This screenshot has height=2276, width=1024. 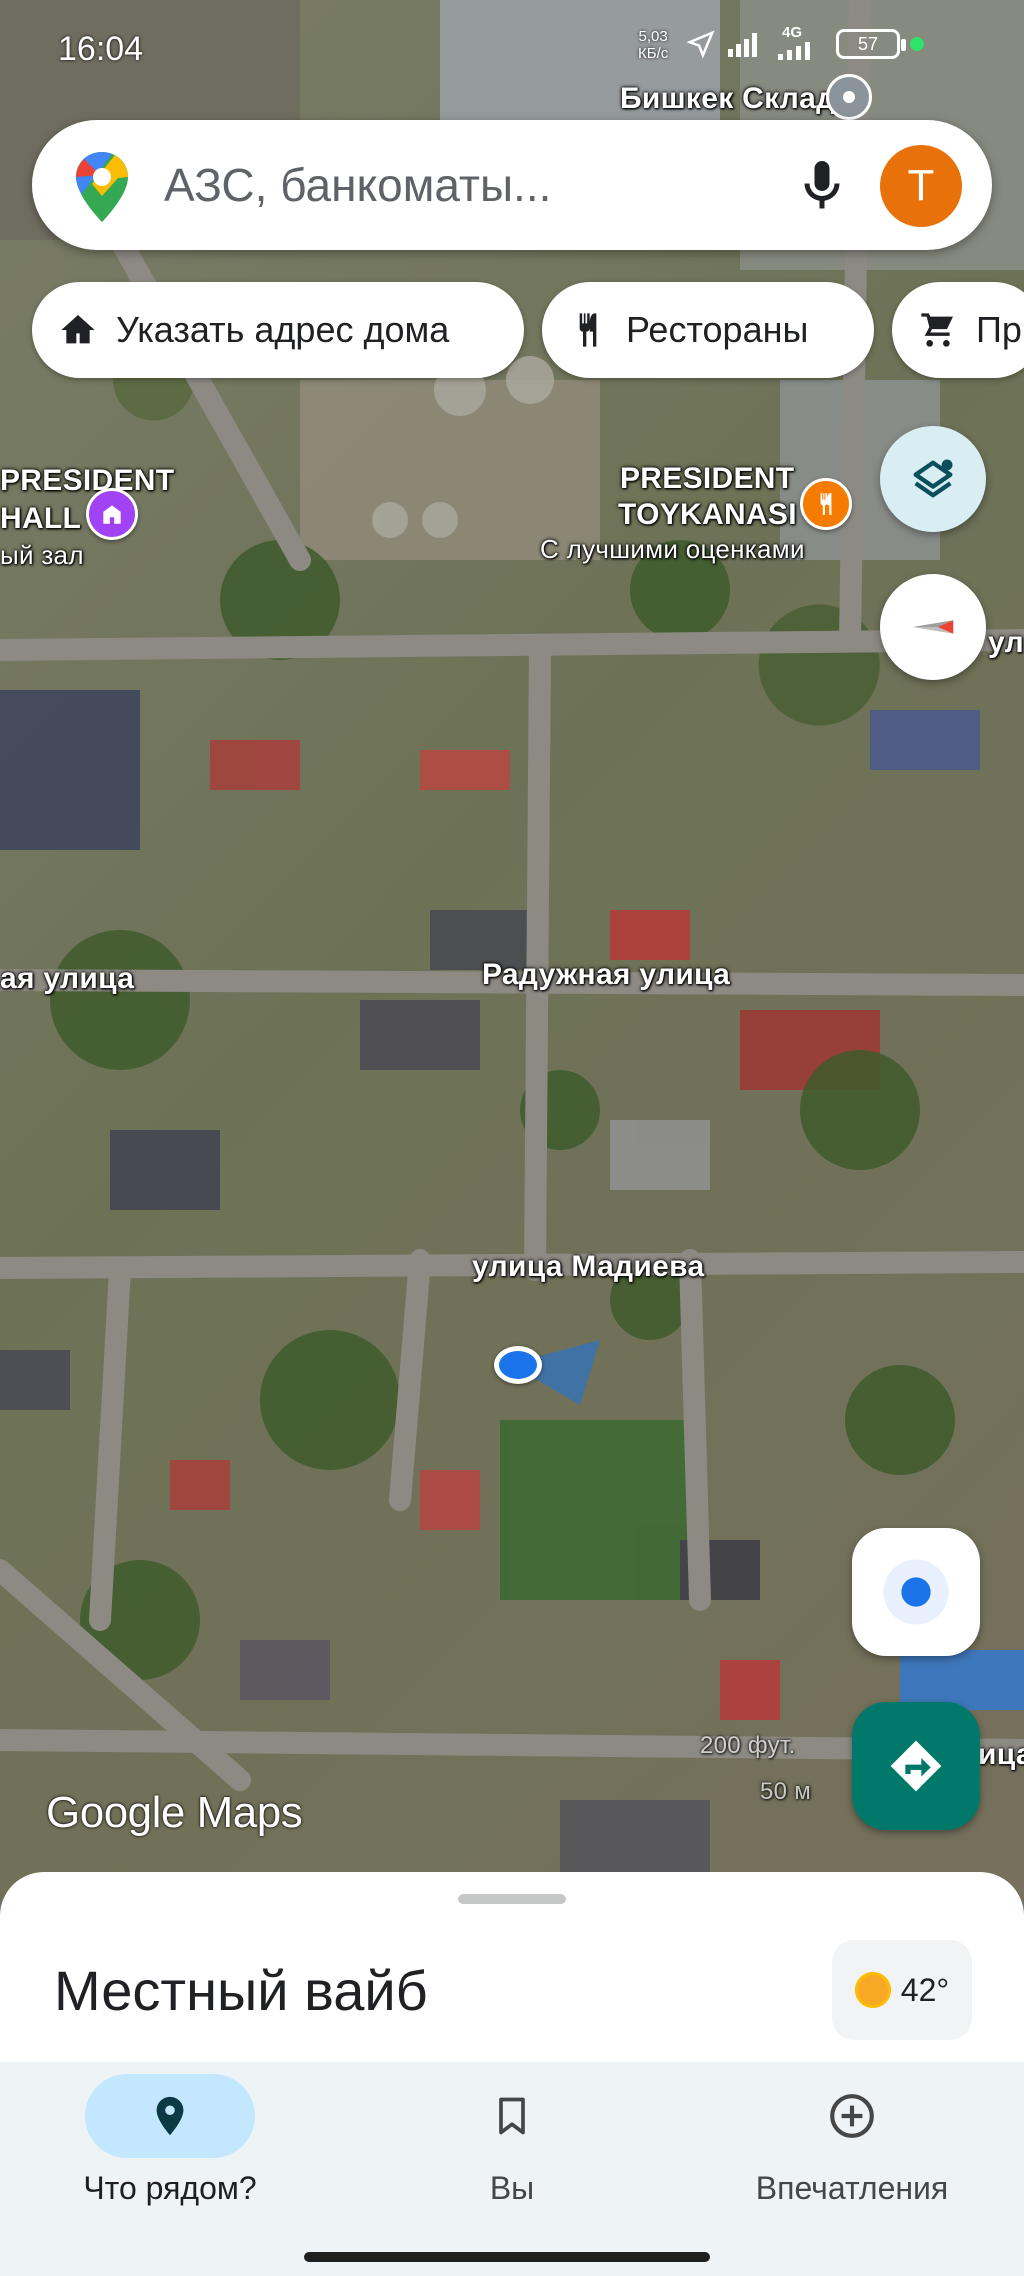 I want to click on home-icon, so click(x=78, y=329).